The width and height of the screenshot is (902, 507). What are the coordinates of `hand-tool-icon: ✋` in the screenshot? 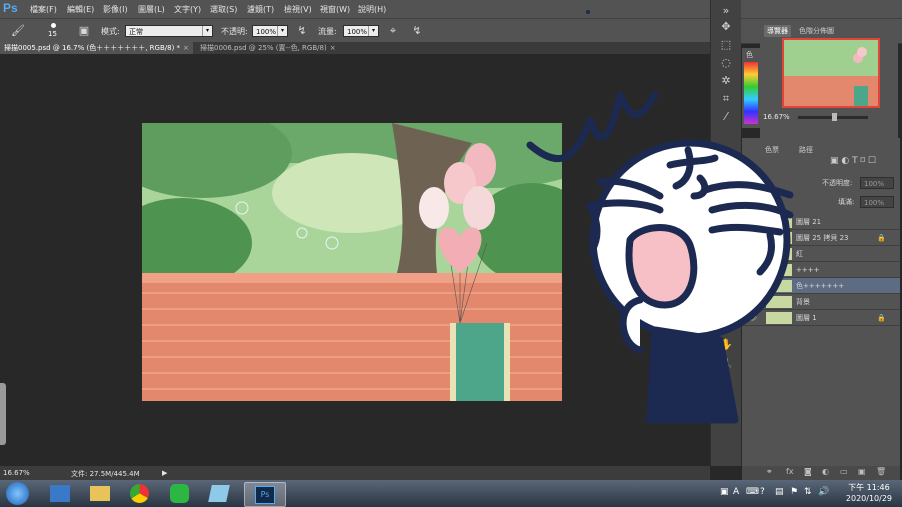 It's located at (726, 345).